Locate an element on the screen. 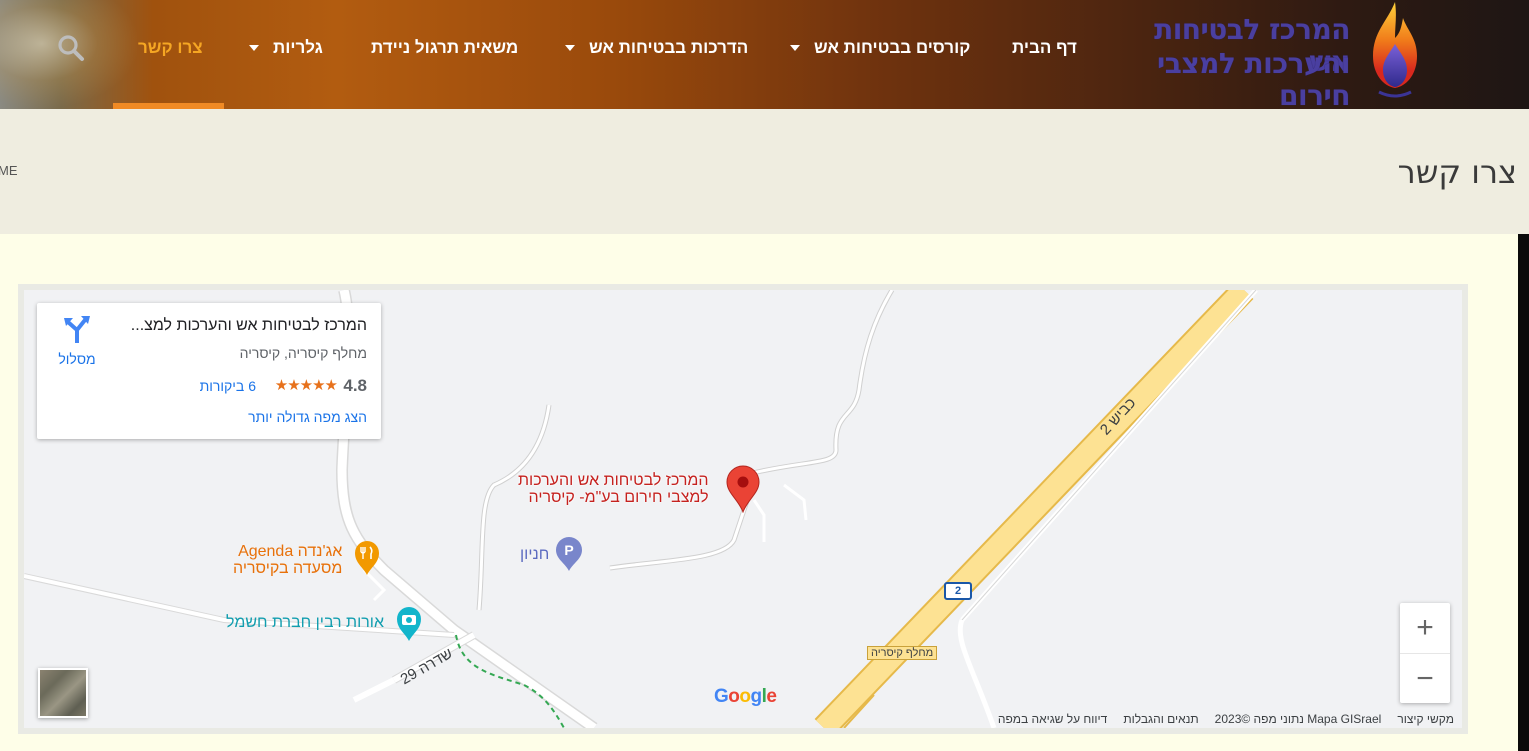 The width and height of the screenshot is (1529, 751). restaurant-label-line1: אג'נדה Agenda is located at coordinates (290, 551).